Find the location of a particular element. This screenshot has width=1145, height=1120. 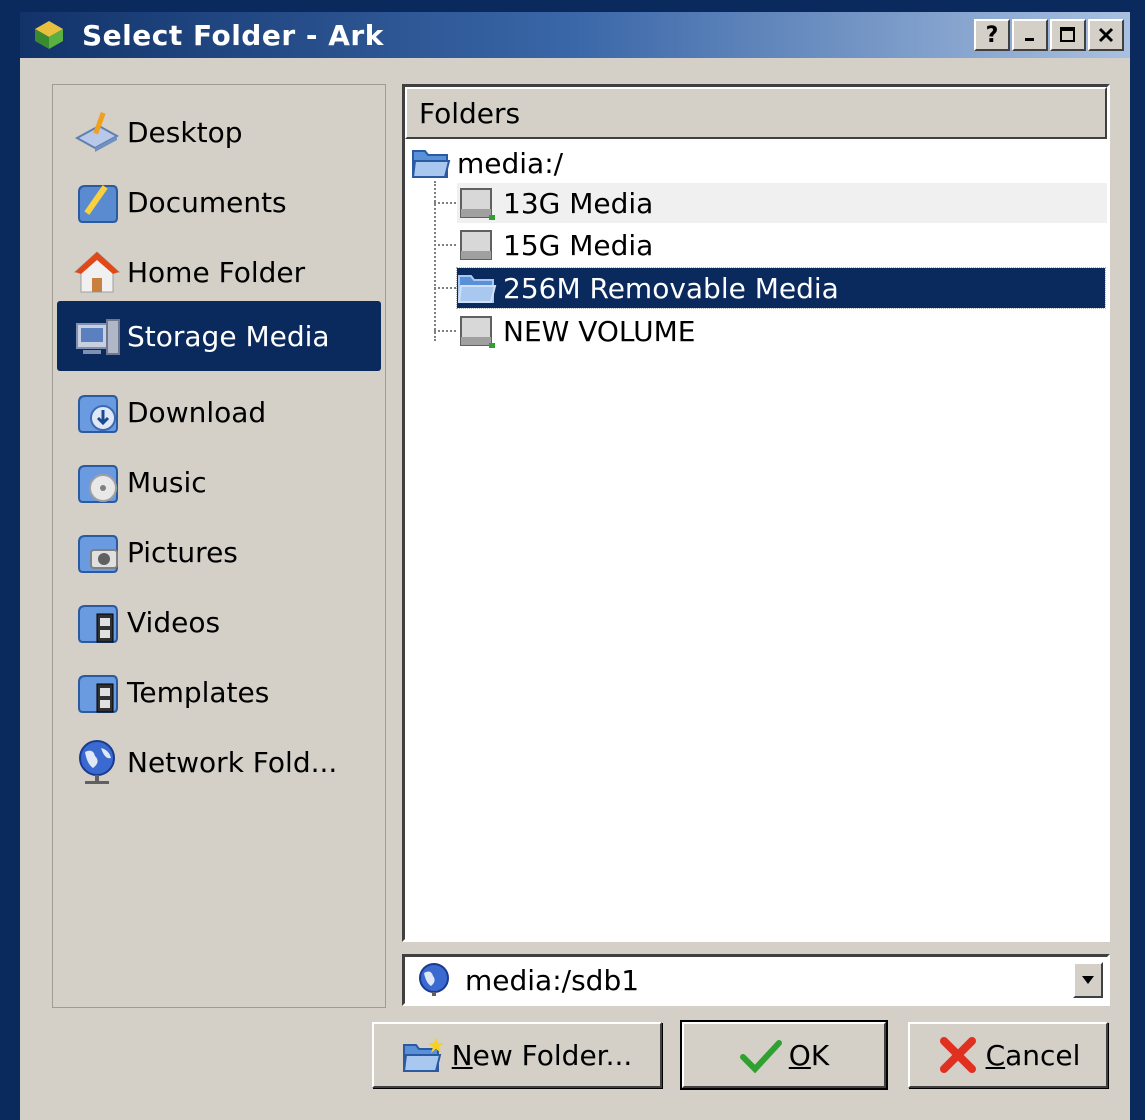

place-home: Home Folder is located at coordinates (219, 272).